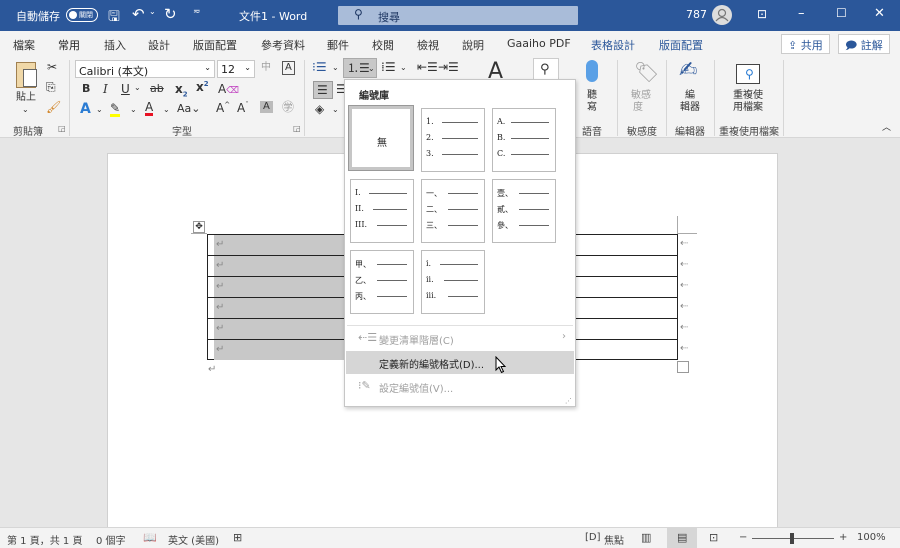 The height and width of the screenshot is (548, 900). Describe the element at coordinates (646, 72) in the screenshot. I see `sensitivity-icon: 🏷` at that location.